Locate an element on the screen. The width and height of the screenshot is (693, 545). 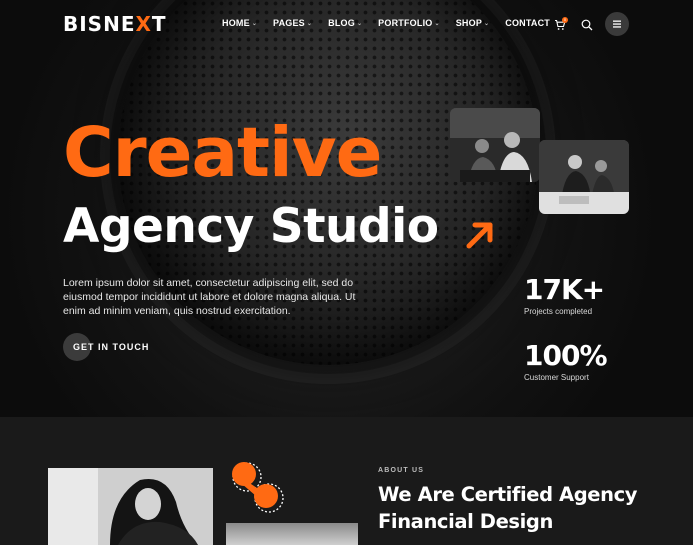
nav-item-contact: CONTACT is located at coordinates (527, 23).